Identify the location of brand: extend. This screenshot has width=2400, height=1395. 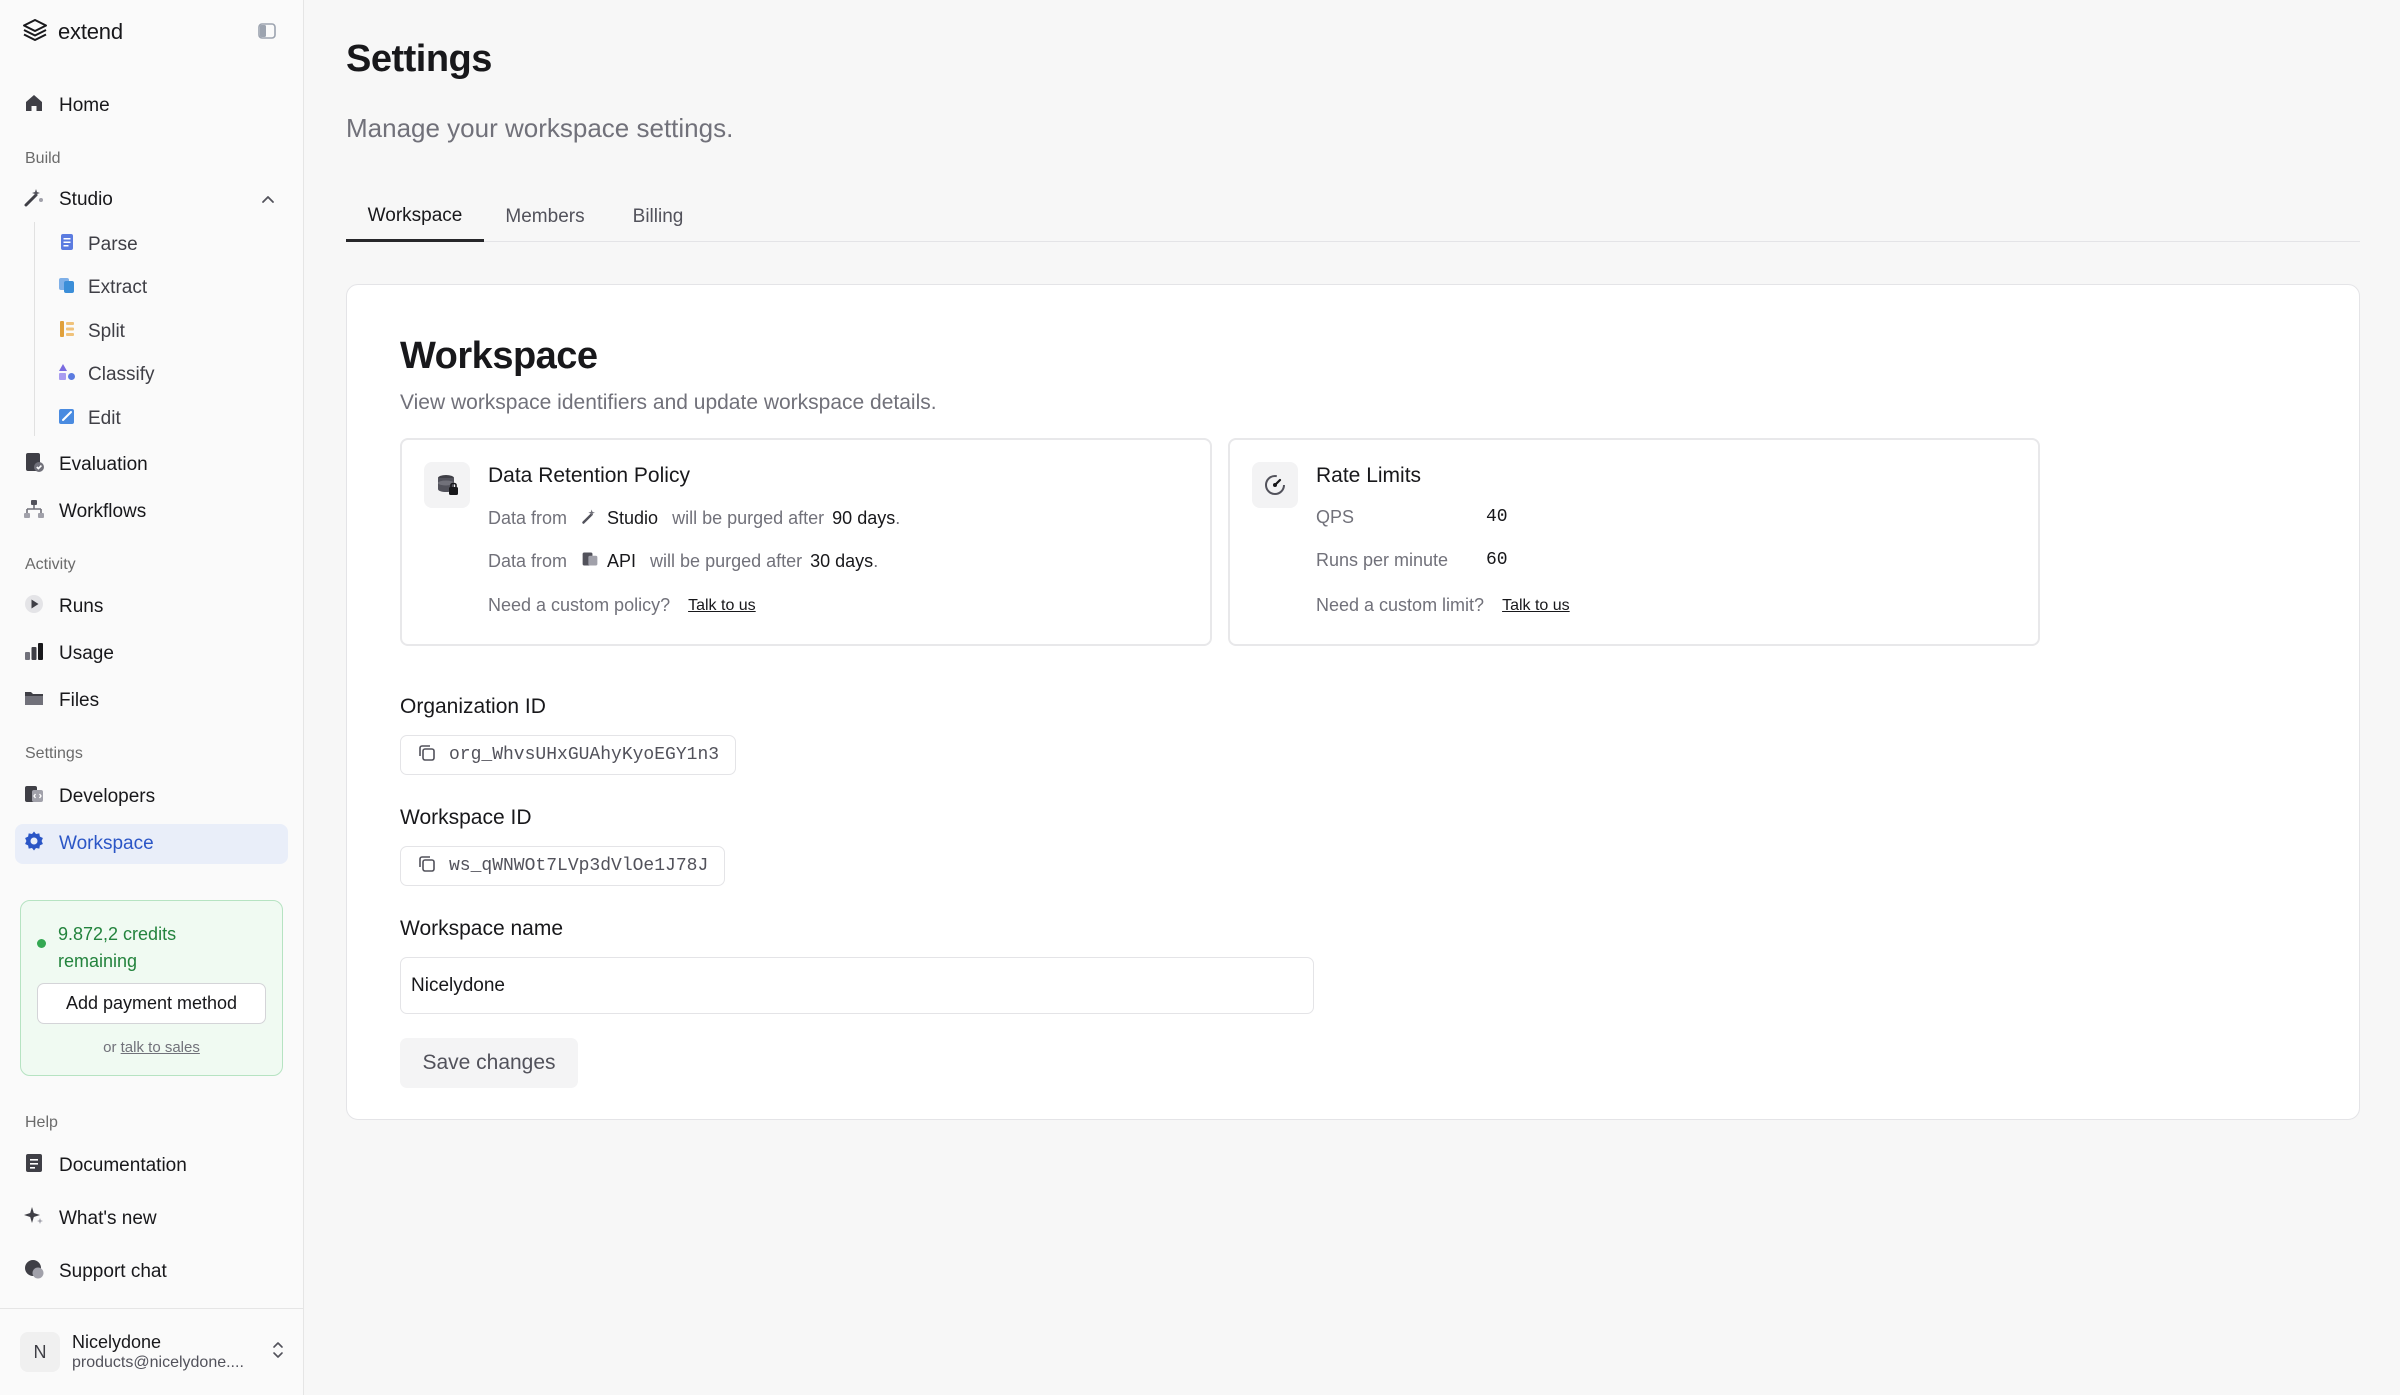
(72, 32).